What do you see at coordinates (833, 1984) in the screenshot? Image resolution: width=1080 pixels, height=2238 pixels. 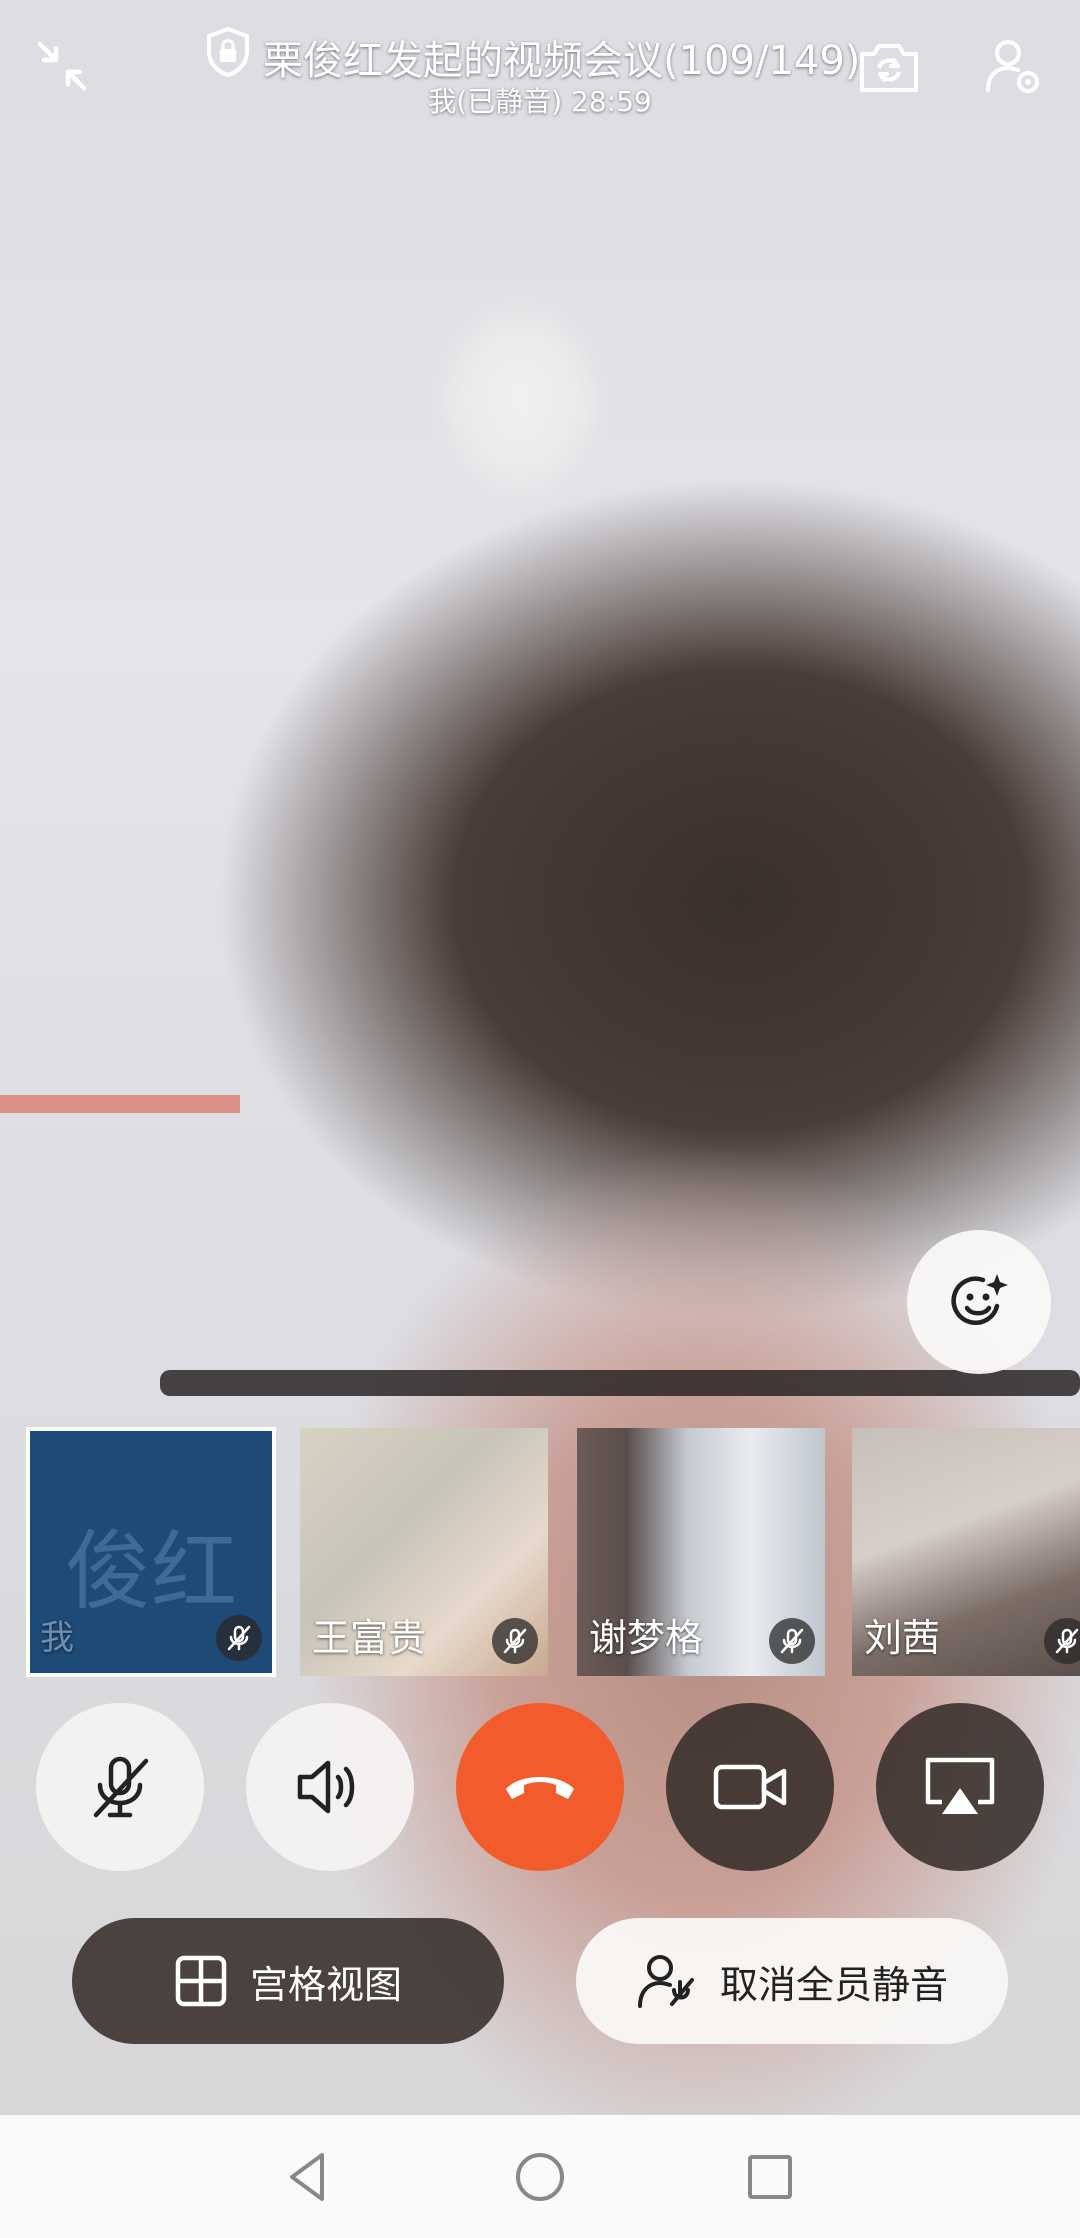 I see `unmute-all-label: 取消全员静音` at bounding box center [833, 1984].